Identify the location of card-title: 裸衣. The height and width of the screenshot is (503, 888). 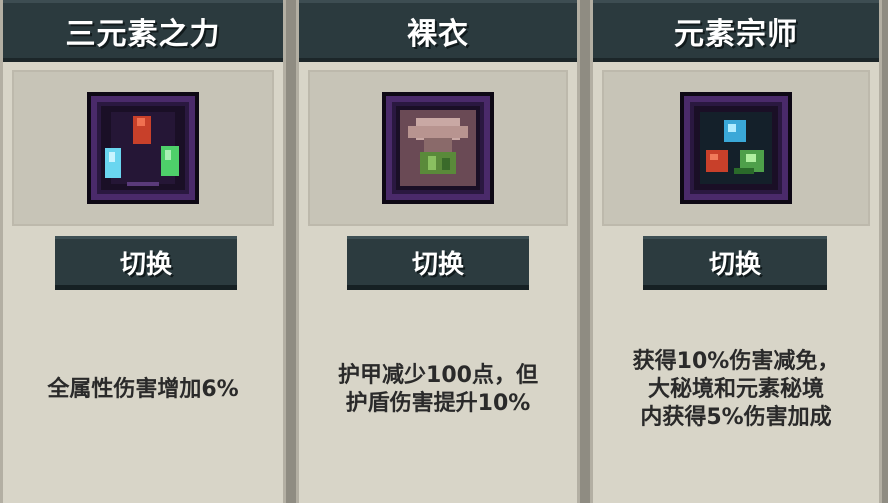
(438, 31).